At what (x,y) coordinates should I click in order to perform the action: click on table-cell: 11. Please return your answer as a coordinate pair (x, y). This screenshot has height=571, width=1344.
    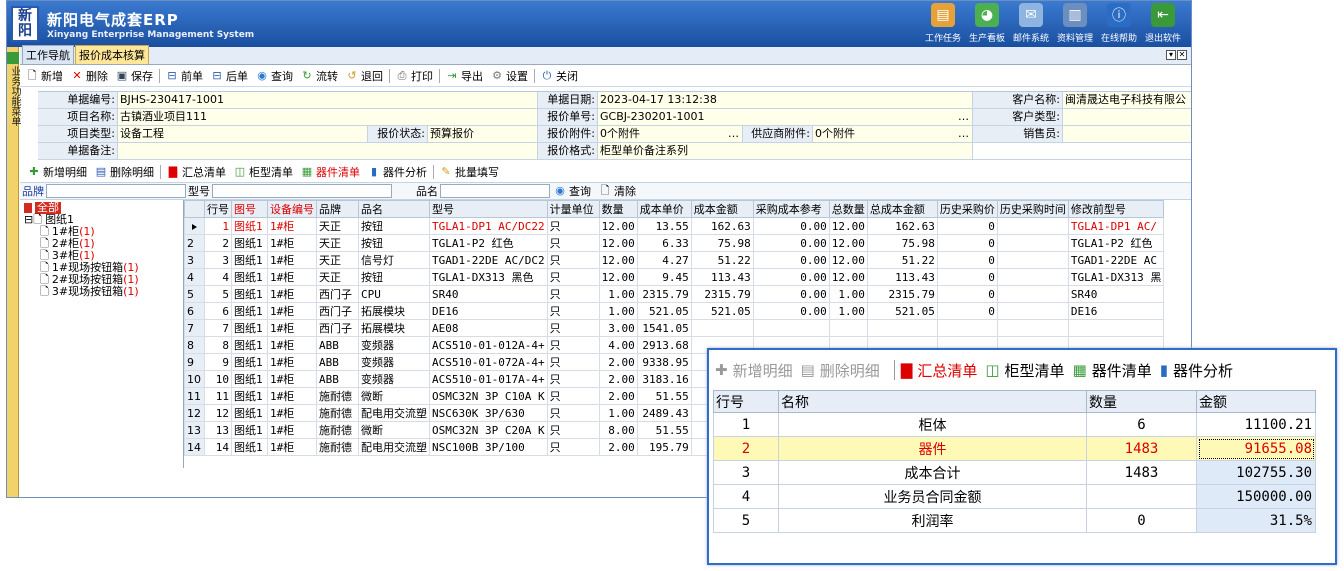
    Looking at the image, I should click on (218, 396).